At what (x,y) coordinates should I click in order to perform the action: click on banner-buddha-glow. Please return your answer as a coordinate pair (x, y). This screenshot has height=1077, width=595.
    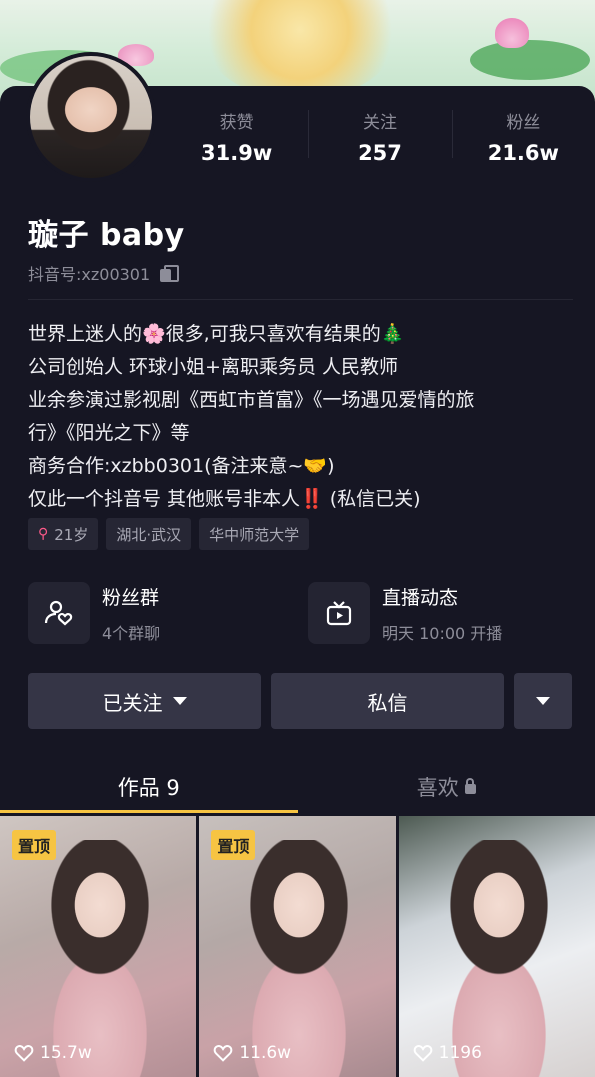
    Looking at the image, I should click on (300, 50).